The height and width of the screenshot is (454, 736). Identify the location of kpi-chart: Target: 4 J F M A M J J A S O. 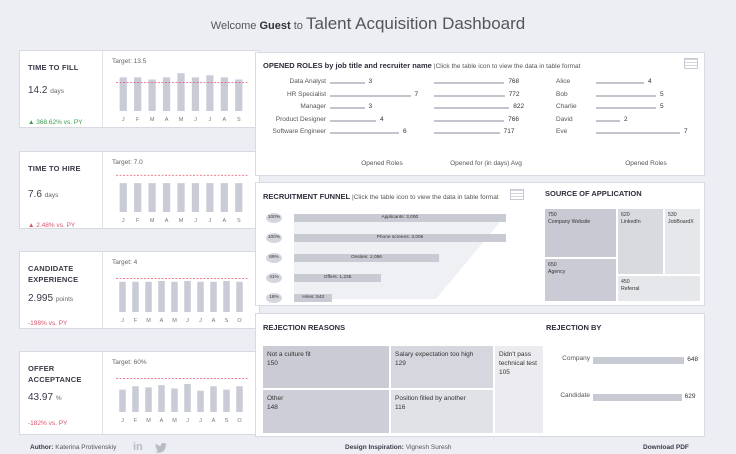
(180, 291).